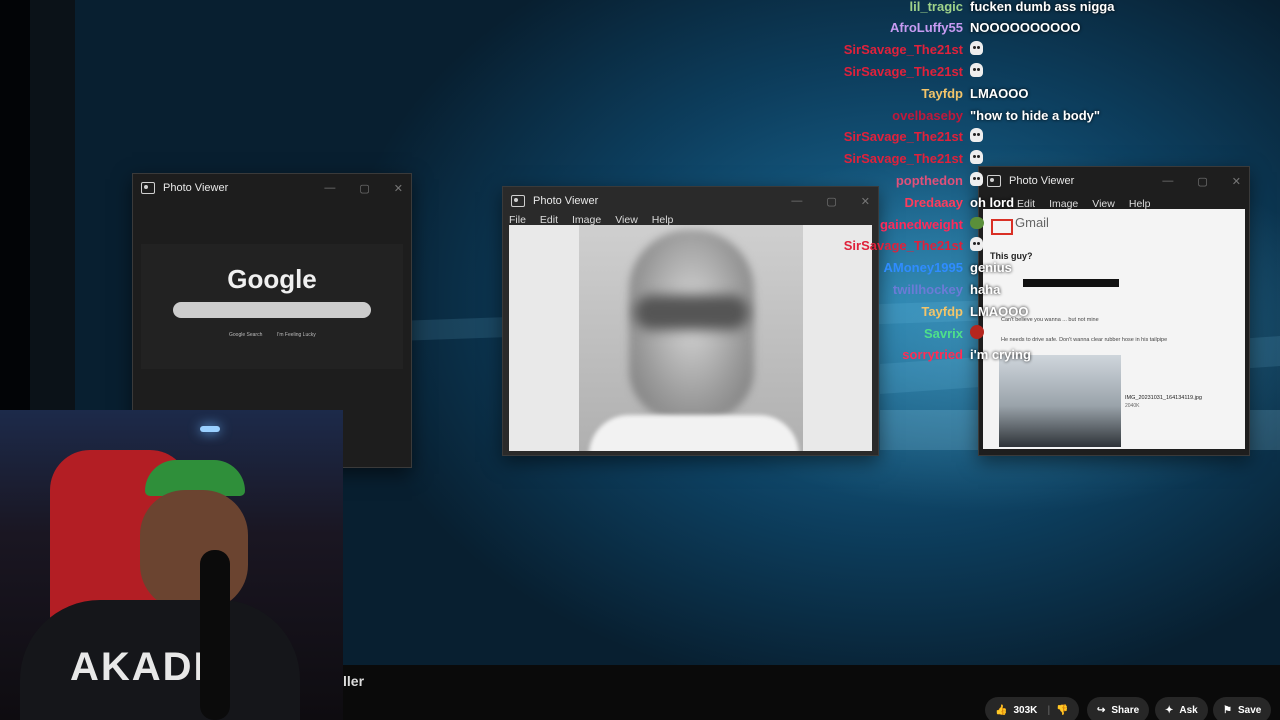 The image size is (1280, 720). I want to click on chat-line: Dredaaay oh lord, so click(1000, 202).